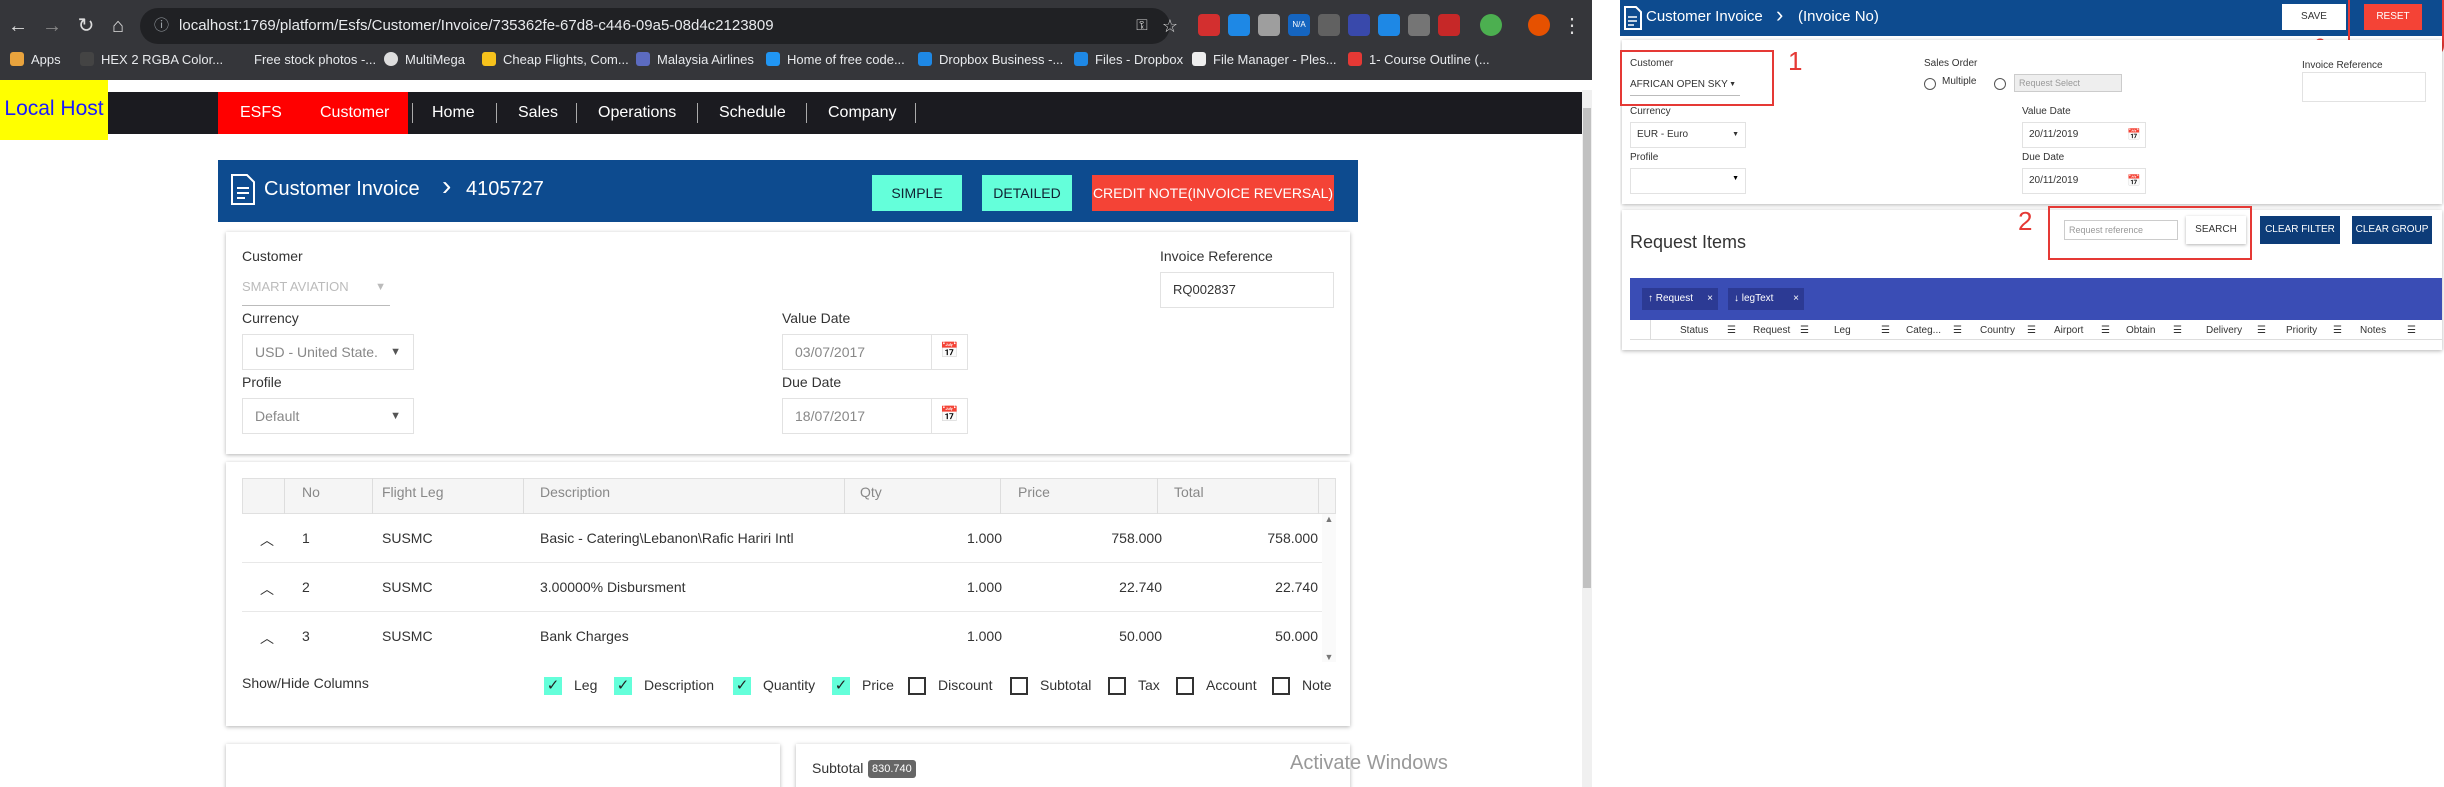 This screenshot has width=2444, height=787. I want to click on grid-header-obtain: Obtain ☰, so click(2156, 330).